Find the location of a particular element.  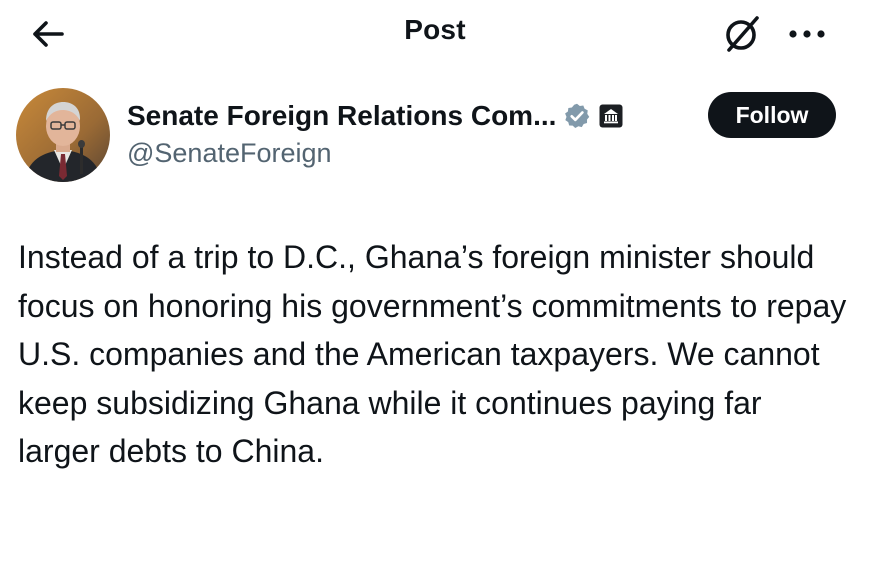

avatar-image is located at coordinates (63, 135).